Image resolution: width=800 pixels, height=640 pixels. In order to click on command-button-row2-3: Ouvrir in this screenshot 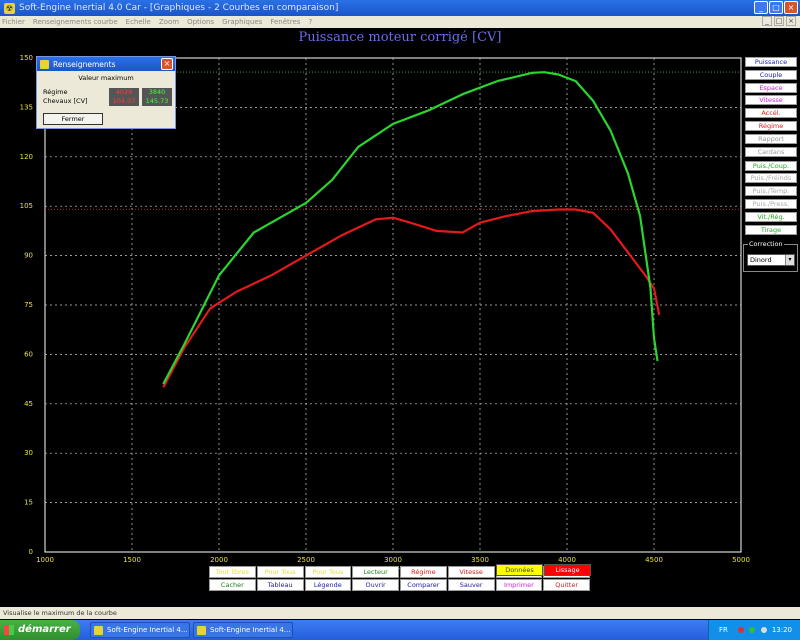, I will do `click(375, 585)`.